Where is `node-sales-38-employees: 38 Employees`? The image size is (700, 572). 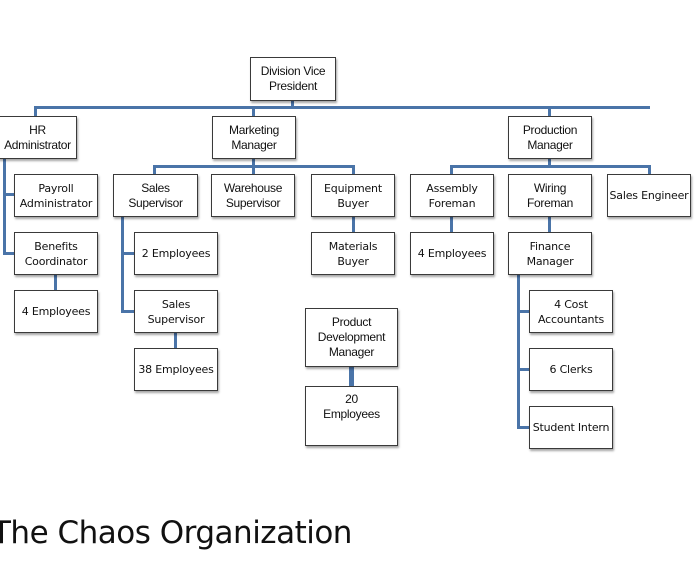 node-sales-38-employees: 38 Employees is located at coordinates (176, 369).